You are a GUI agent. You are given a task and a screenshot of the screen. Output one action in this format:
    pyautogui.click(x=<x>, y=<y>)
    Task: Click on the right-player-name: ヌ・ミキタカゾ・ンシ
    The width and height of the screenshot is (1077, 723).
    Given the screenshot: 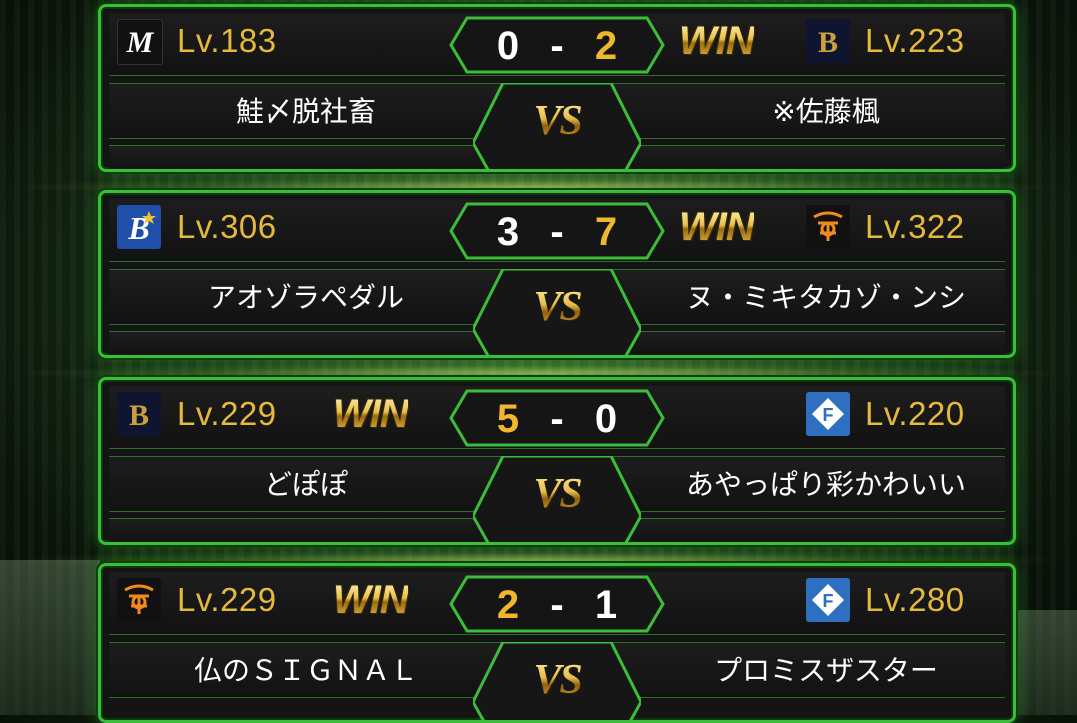 What is the action you would take?
    pyautogui.click(x=825, y=297)
    